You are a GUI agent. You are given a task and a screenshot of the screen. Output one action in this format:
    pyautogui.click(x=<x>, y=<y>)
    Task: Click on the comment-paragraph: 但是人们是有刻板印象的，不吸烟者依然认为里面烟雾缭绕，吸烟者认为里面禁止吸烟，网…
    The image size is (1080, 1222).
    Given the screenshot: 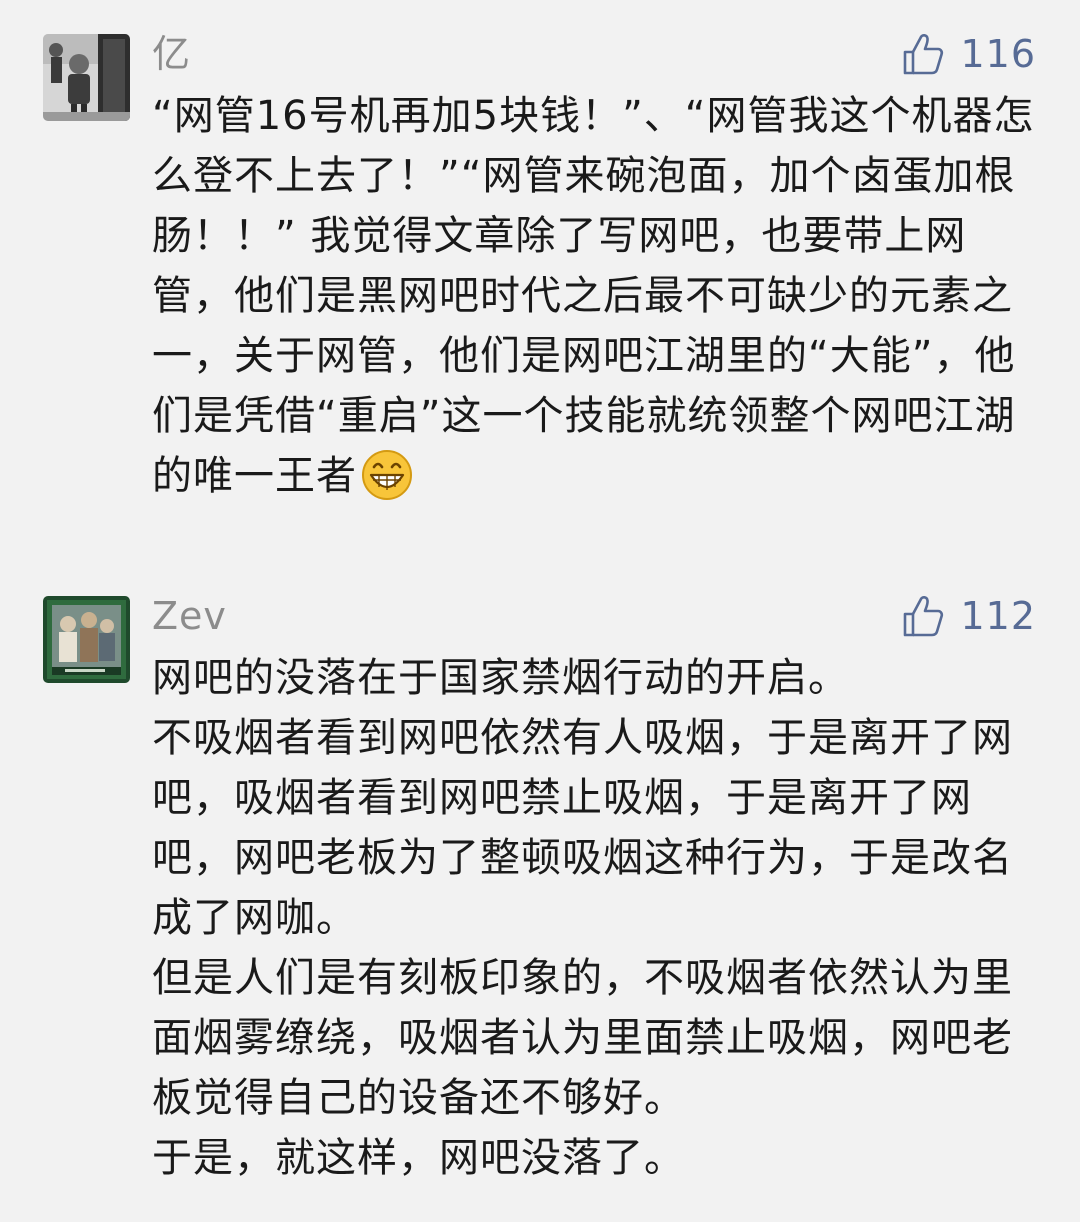 What is the action you would take?
    pyautogui.click(x=582, y=1038)
    